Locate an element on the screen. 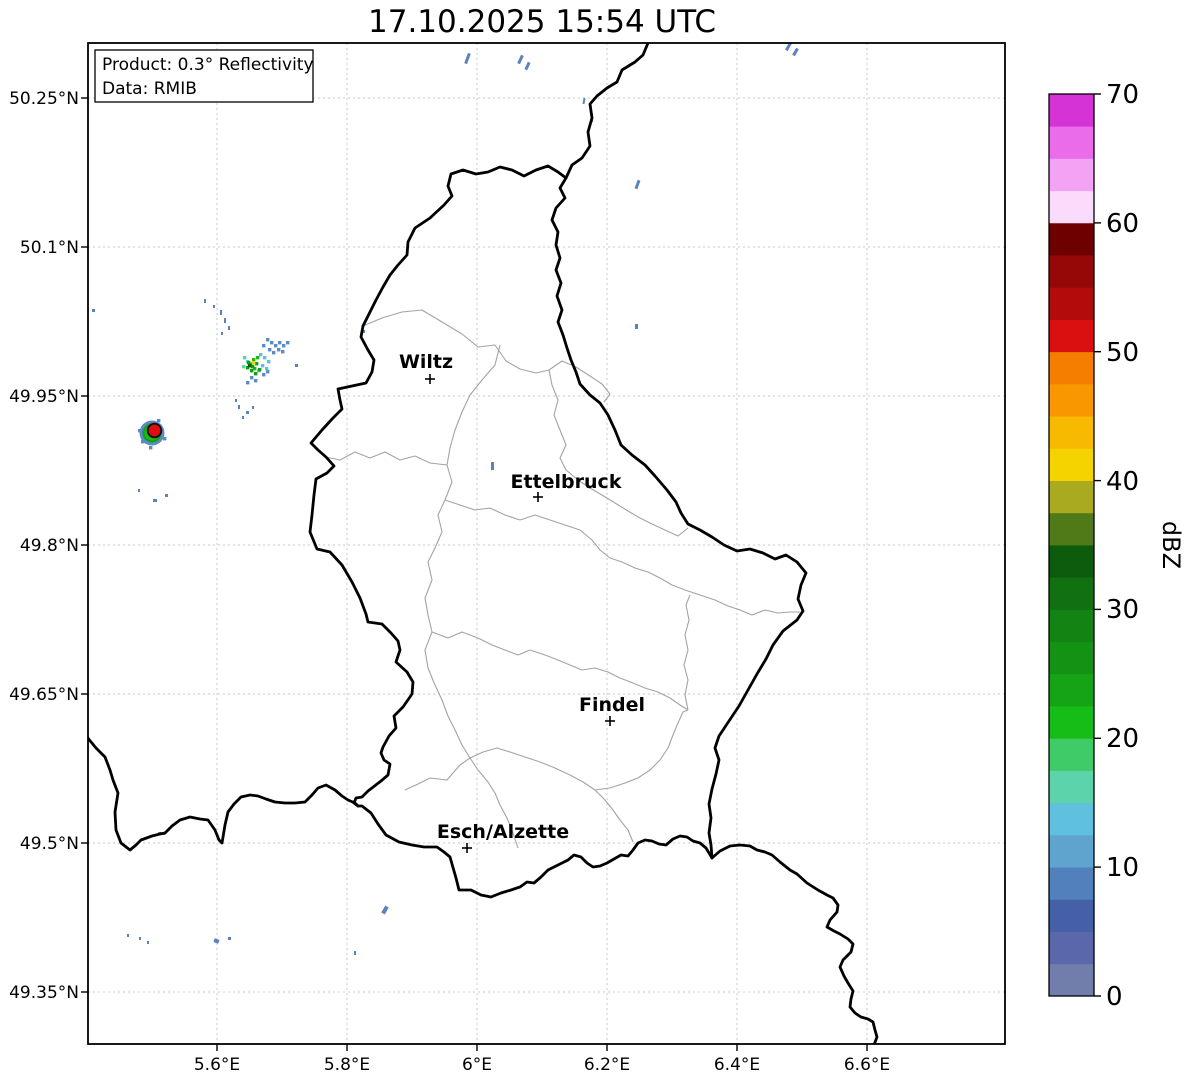 This screenshot has height=1085, width=1184. colorbar-segments is located at coordinates (1071, 545).